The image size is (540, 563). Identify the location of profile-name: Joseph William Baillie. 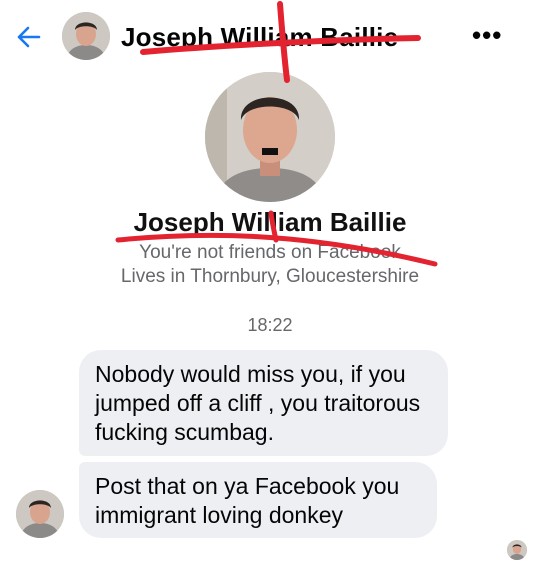
(270, 222).